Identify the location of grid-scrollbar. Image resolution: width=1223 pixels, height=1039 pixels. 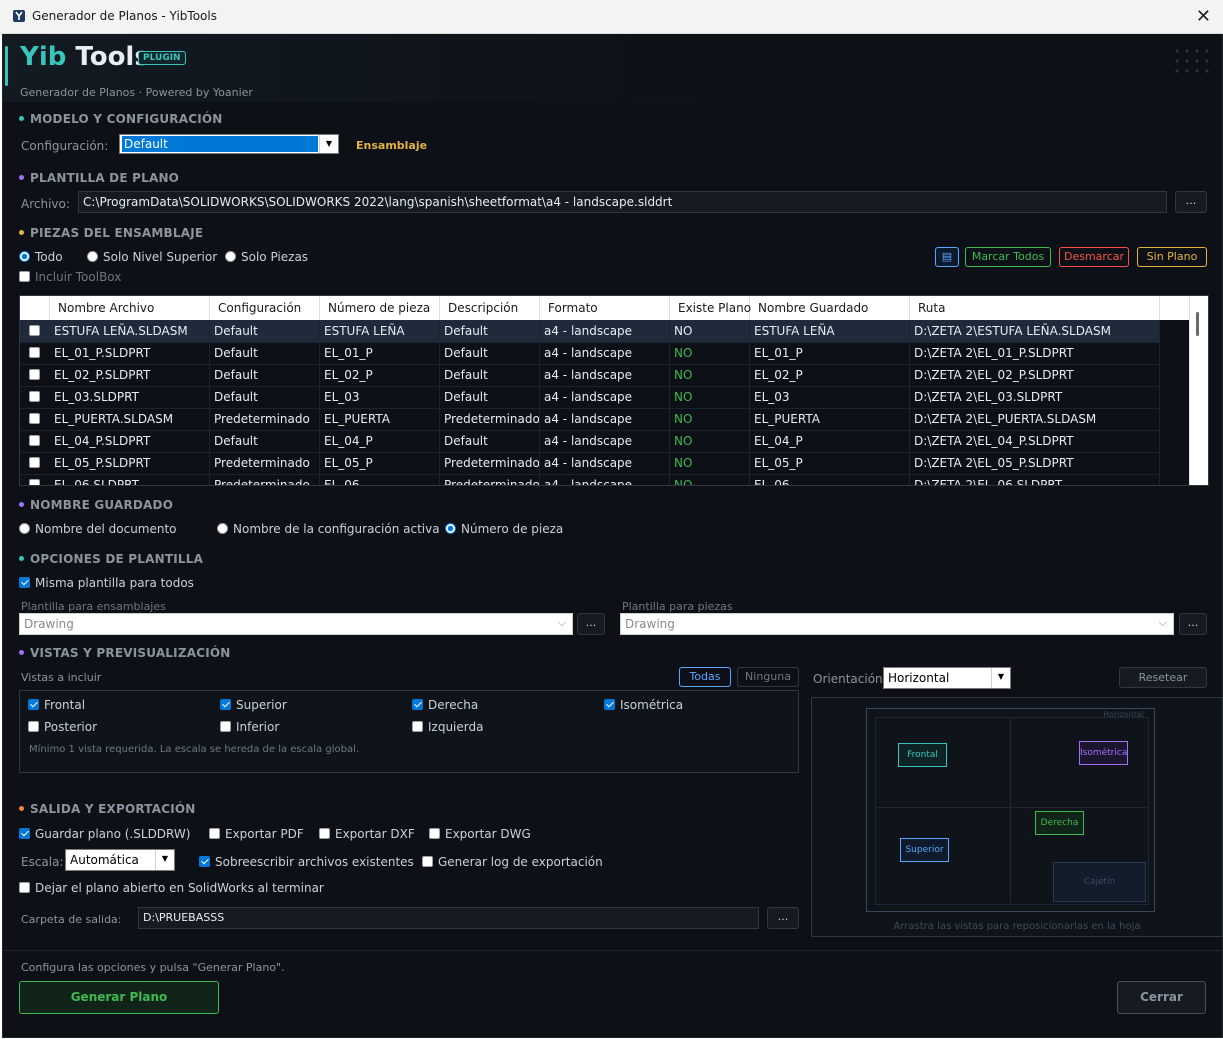
(1198, 390).